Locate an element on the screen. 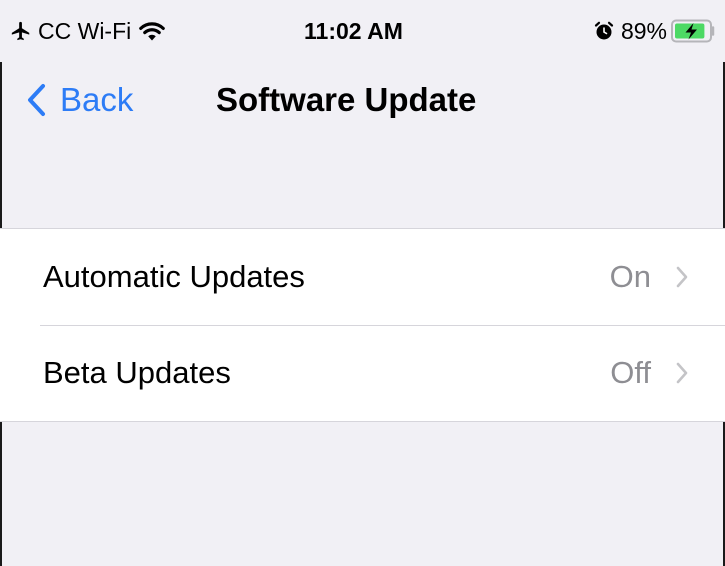 This screenshot has width=725, height=566. navigation-bar: Back Software Update is located at coordinates (362, 102).